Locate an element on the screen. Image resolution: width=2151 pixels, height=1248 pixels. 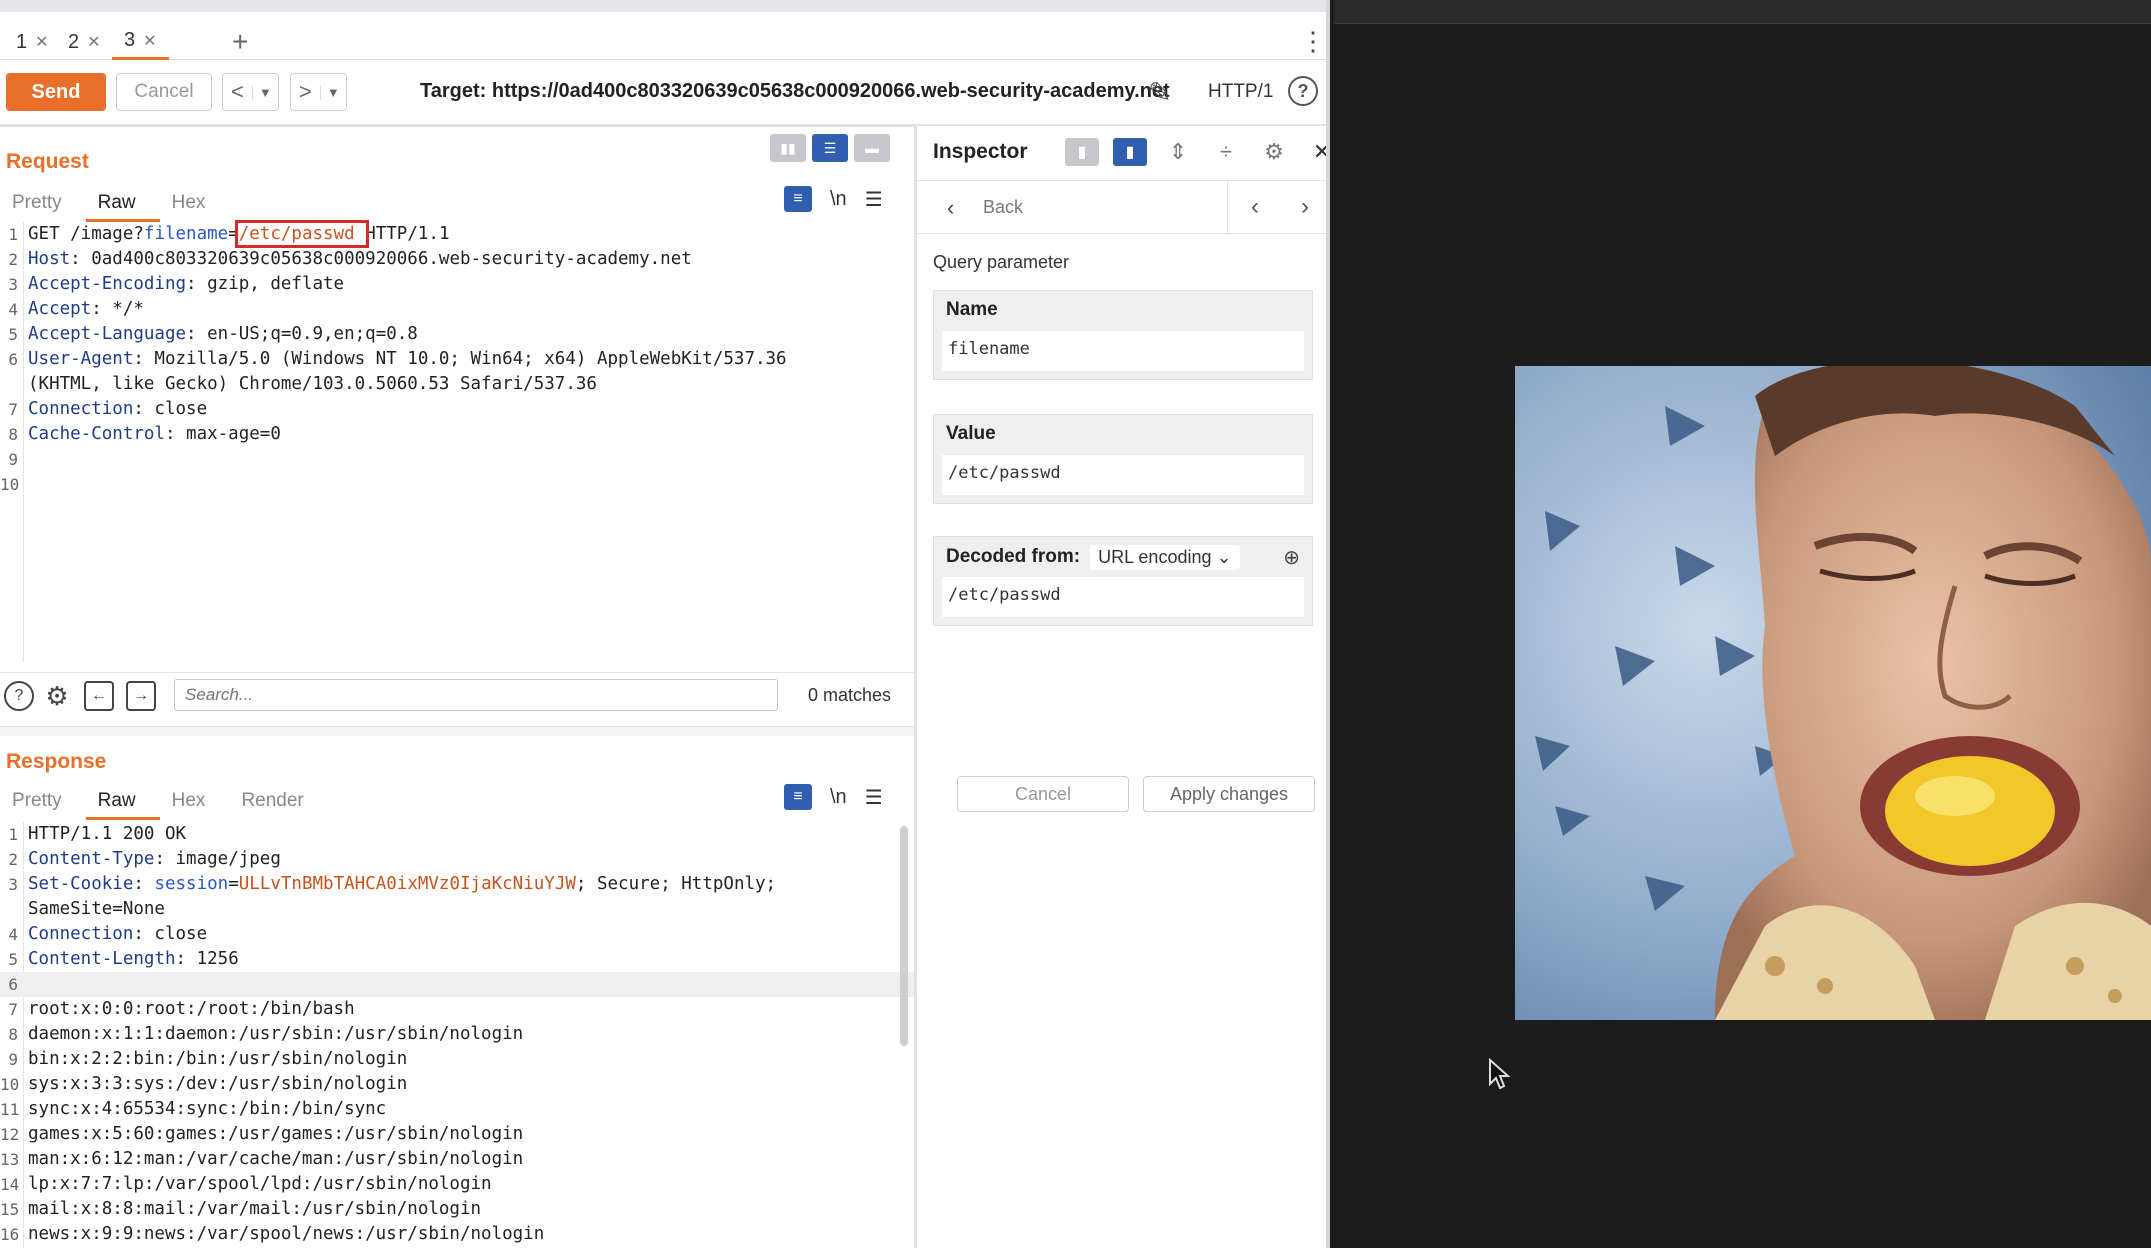
expand-all-icon: ⇕ is located at coordinates (1178, 152).